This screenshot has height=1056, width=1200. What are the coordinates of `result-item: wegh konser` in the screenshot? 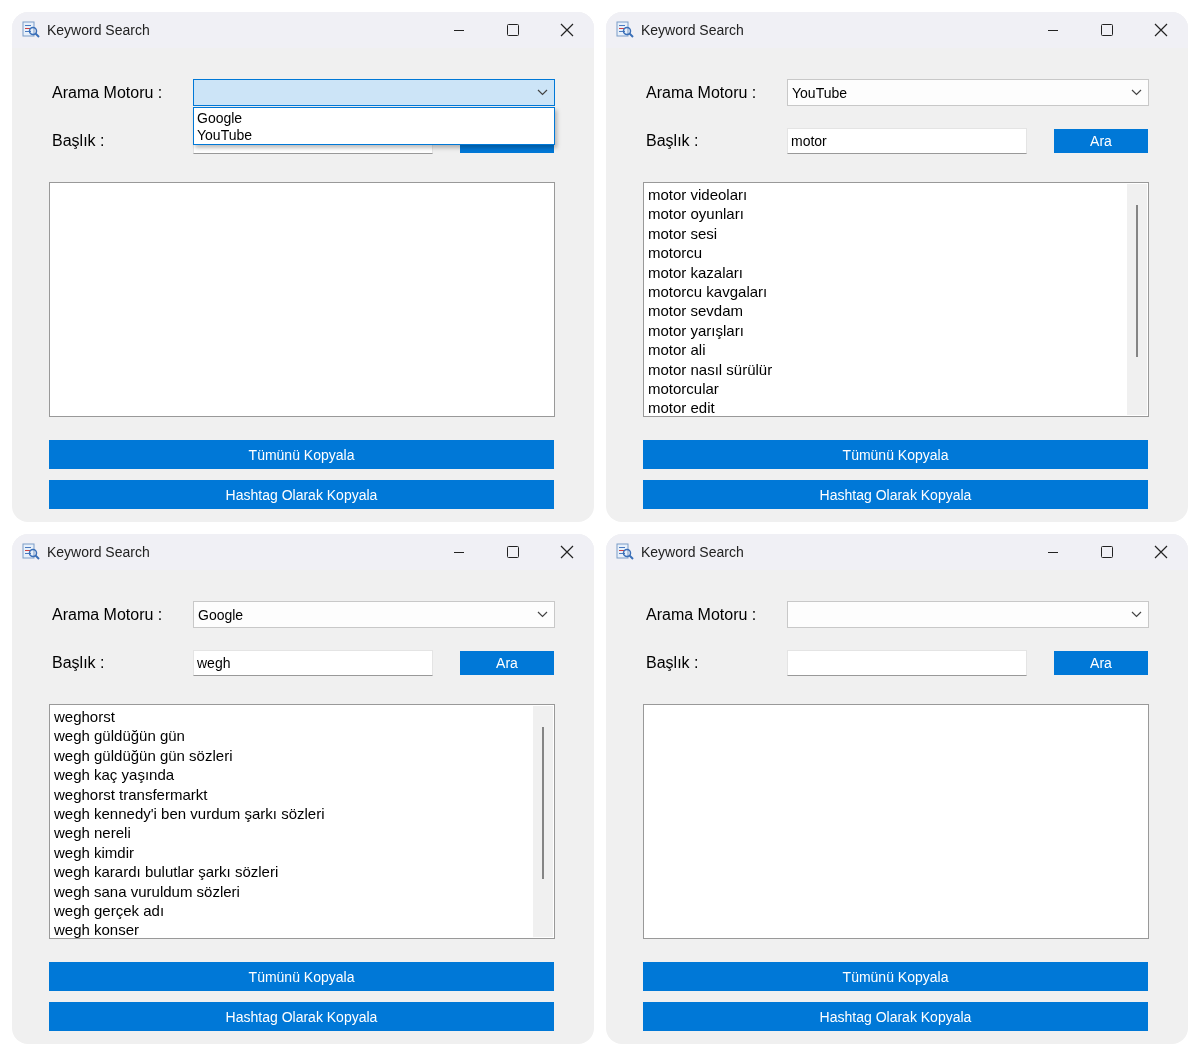 It's located at (304, 929).